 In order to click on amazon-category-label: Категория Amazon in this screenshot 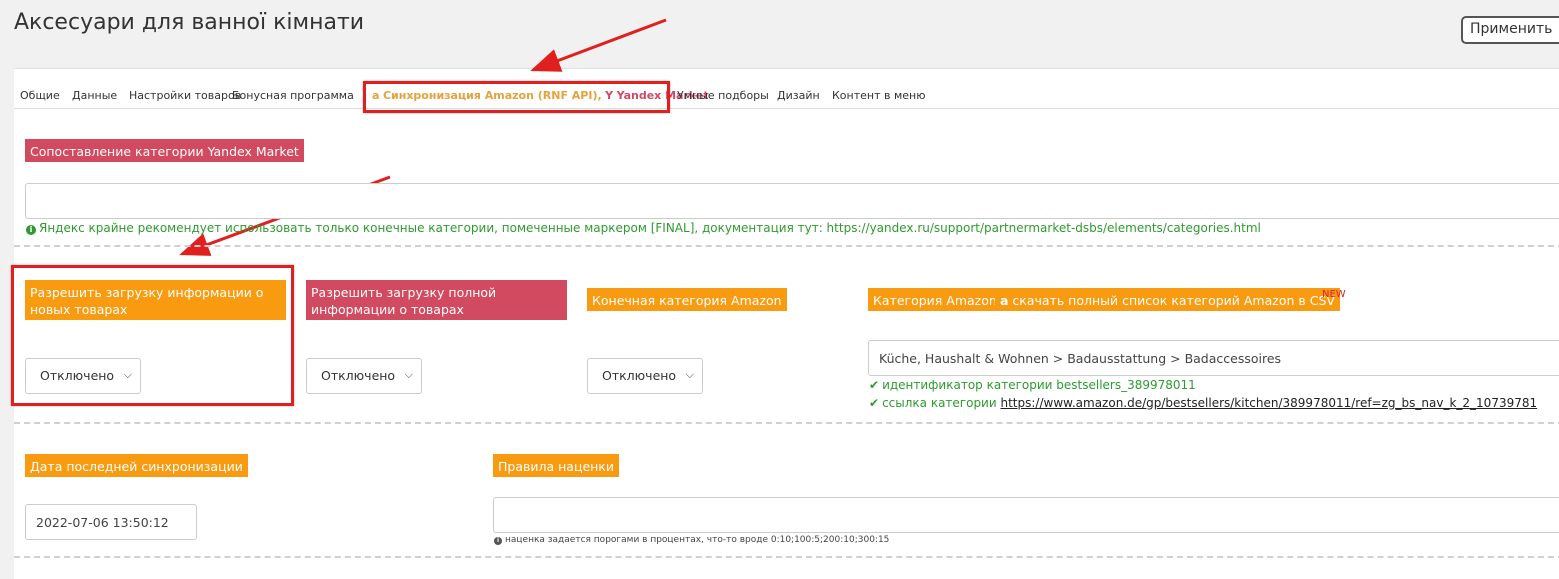, I will do `click(935, 299)`.